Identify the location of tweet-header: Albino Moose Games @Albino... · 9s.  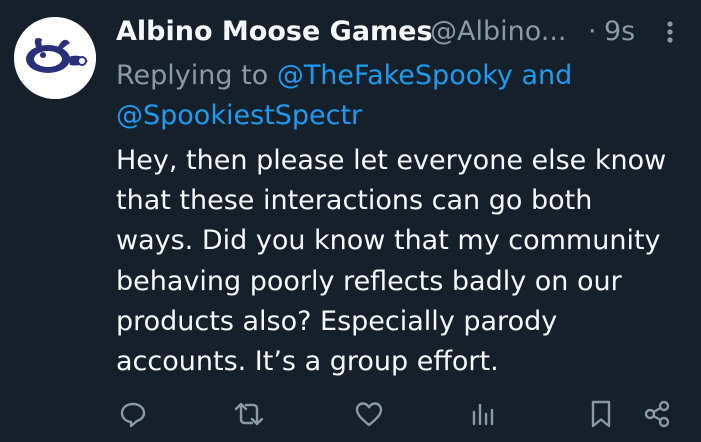
(401, 32).